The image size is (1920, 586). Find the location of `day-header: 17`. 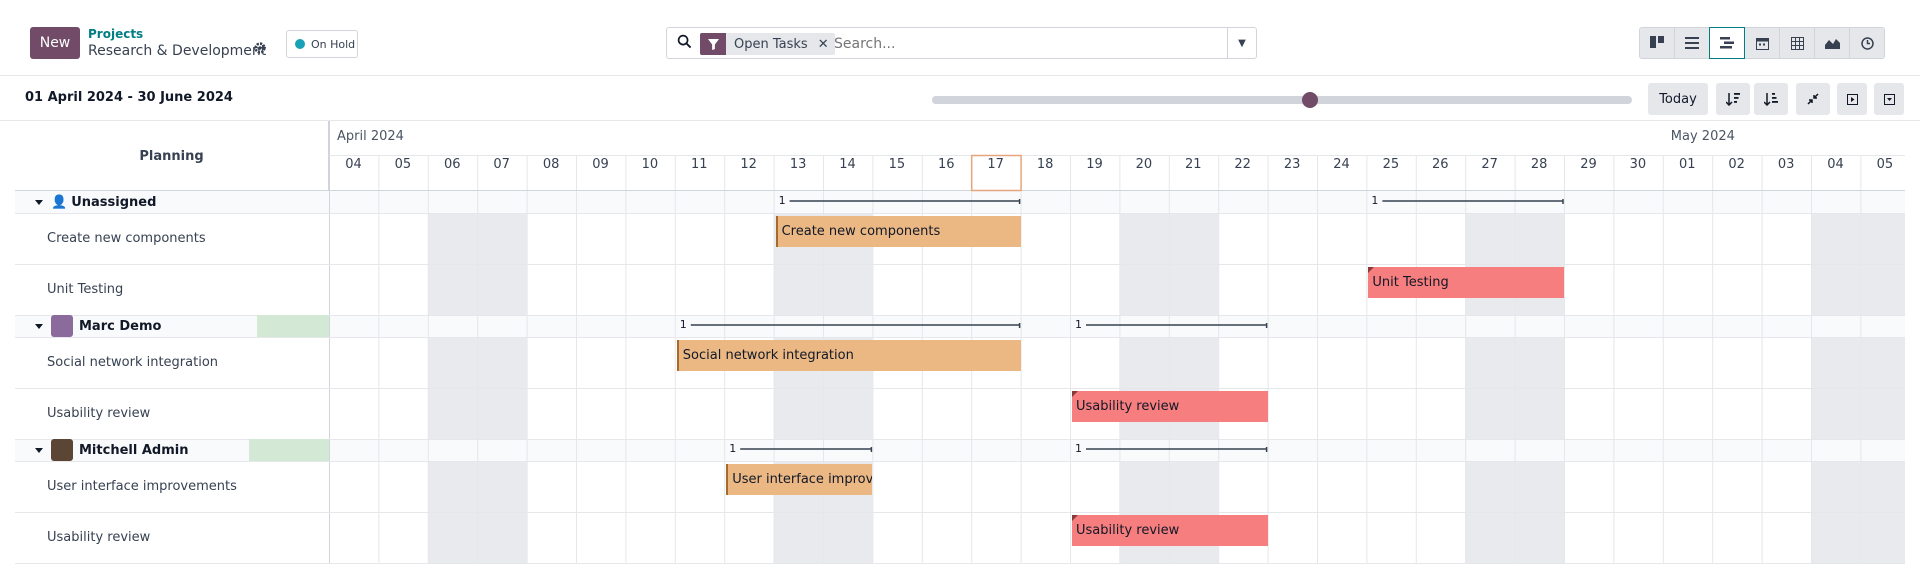

day-header: 17 is located at coordinates (995, 164).